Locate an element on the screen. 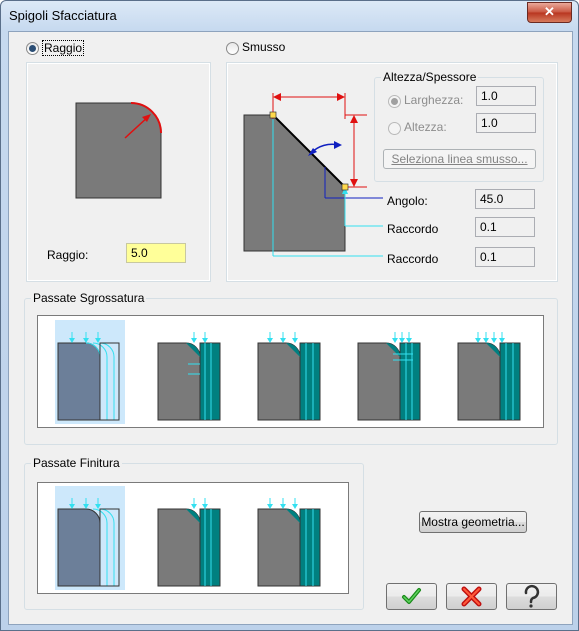 Image resolution: width=579 pixels, height=631 pixels. raggio-radio-label: Raggio is located at coordinates (63, 48).